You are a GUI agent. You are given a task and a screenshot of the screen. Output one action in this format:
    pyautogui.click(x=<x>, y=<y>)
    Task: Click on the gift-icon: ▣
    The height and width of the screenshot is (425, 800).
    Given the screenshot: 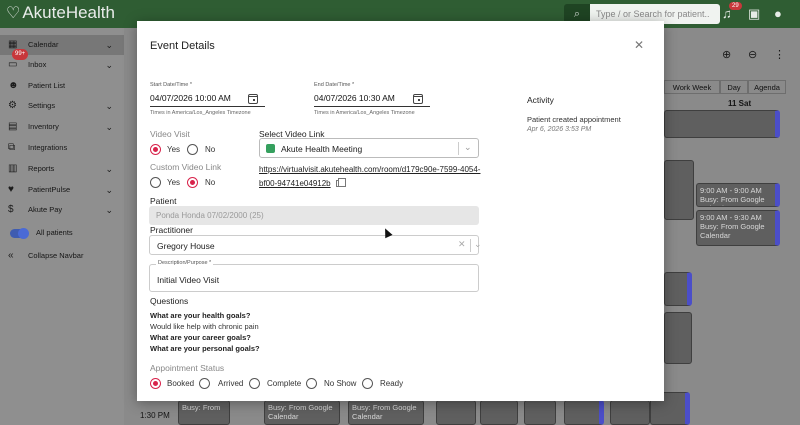 What is the action you would take?
    pyautogui.click(x=754, y=14)
    